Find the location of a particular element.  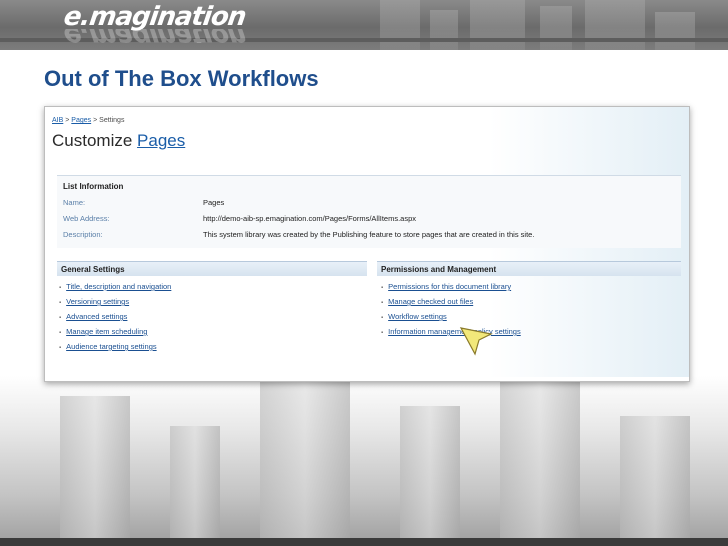

breadcrumb-pages: Pages is located at coordinates (81, 120).